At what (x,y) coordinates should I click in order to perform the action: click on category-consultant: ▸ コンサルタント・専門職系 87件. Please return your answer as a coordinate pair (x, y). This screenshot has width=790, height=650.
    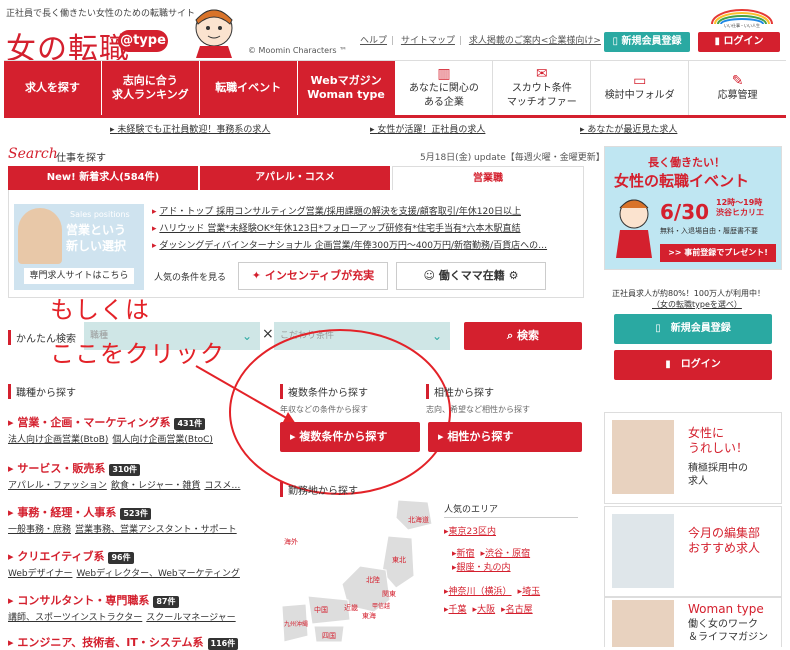
    Looking at the image, I should click on (93, 600).